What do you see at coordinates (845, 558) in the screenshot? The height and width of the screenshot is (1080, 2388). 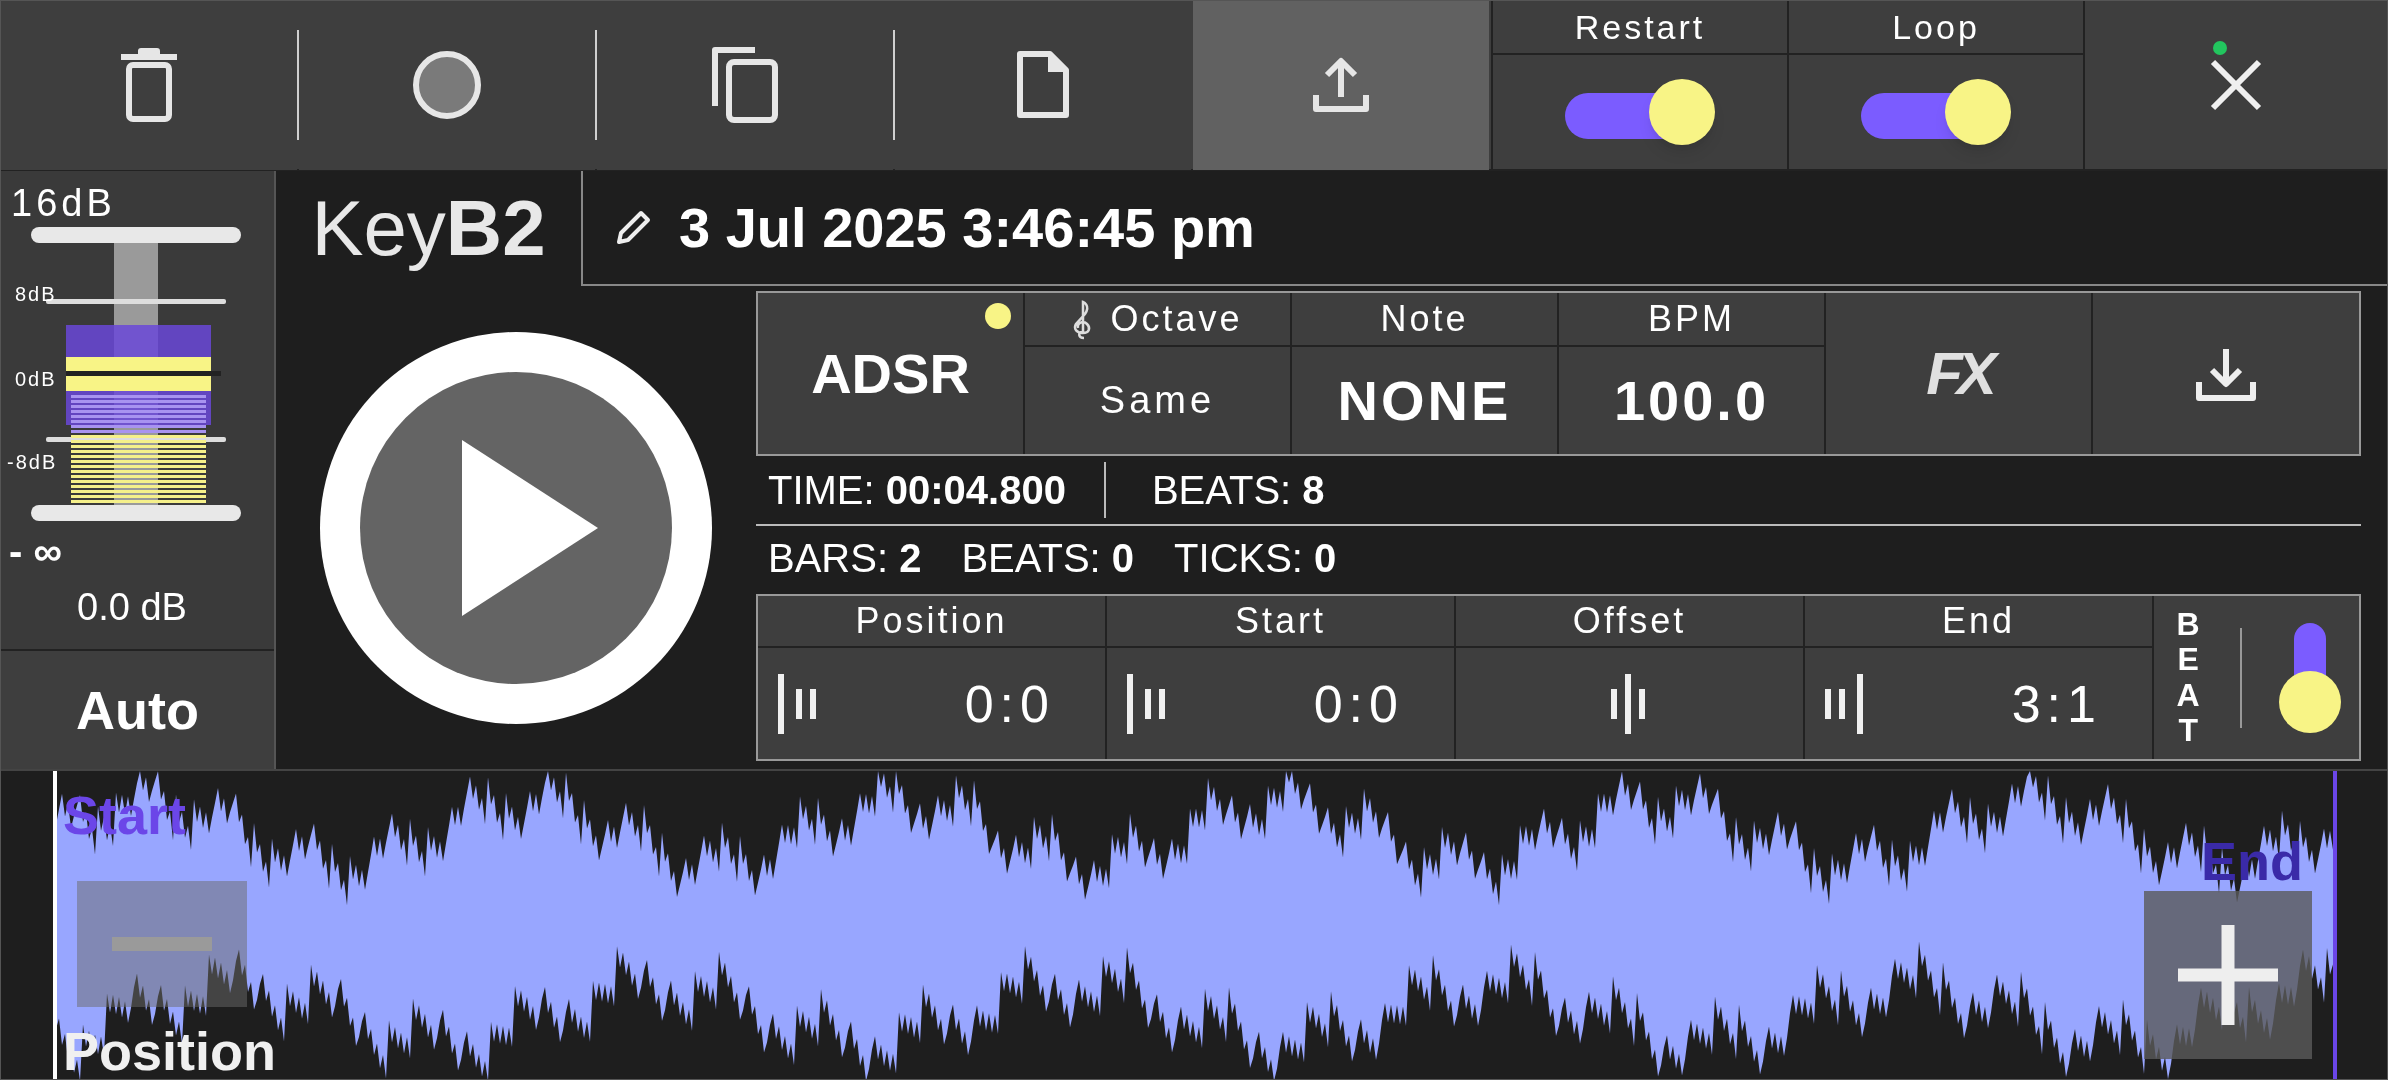 I see `position-readout: BARS: 2` at bounding box center [845, 558].